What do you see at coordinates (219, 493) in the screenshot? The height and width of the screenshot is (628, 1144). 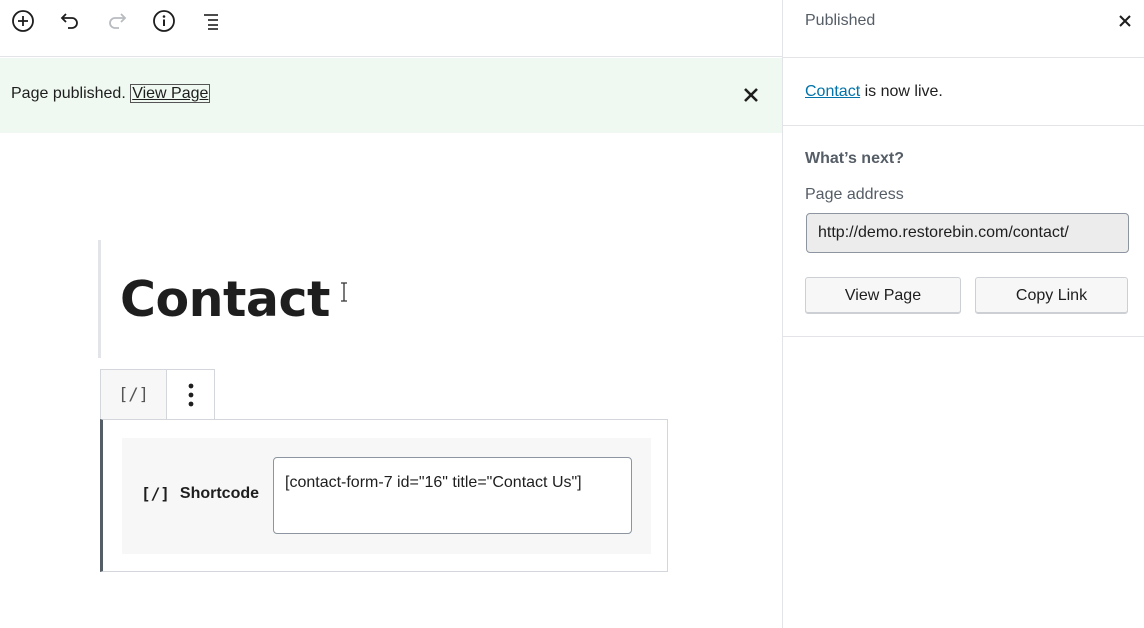 I see `shortcode-label-text: Shortcode` at bounding box center [219, 493].